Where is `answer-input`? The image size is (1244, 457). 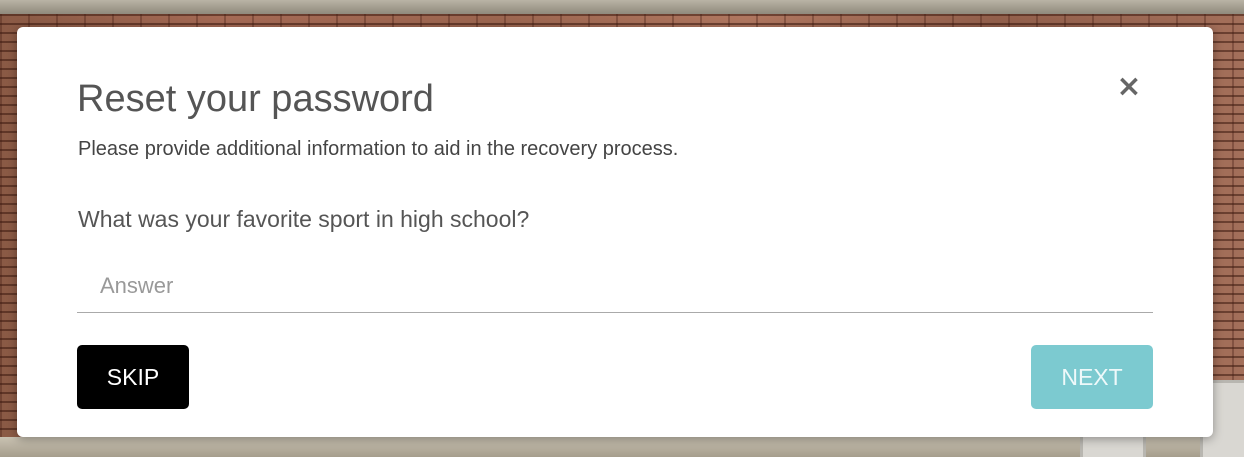
answer-input is located at coordinates (615, 286).